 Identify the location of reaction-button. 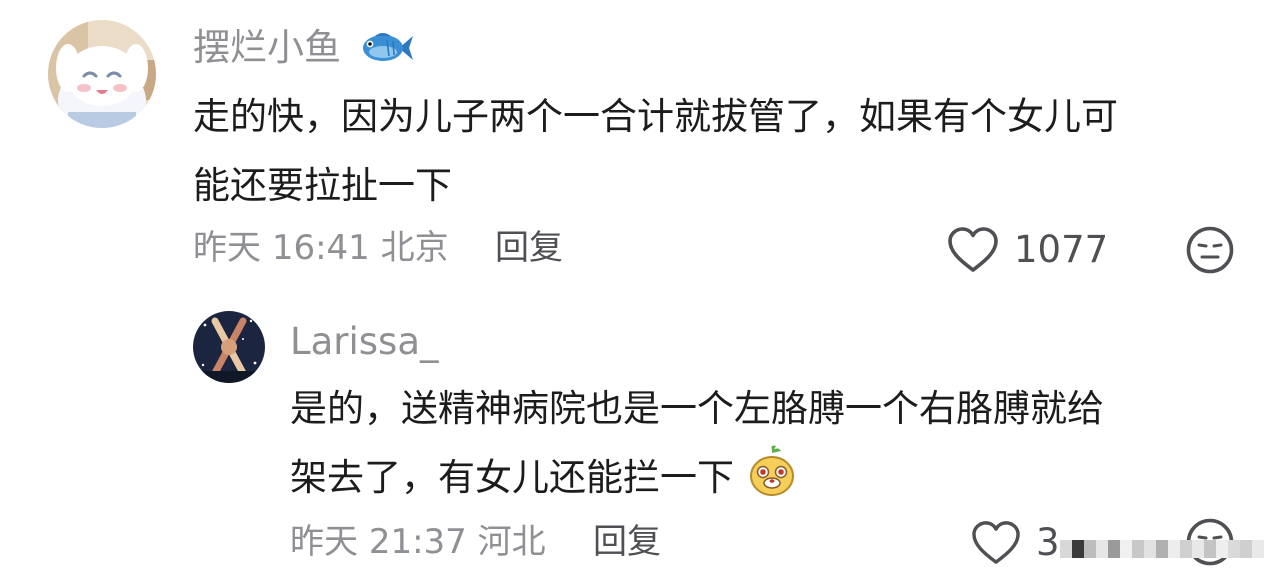
(1210, 250).